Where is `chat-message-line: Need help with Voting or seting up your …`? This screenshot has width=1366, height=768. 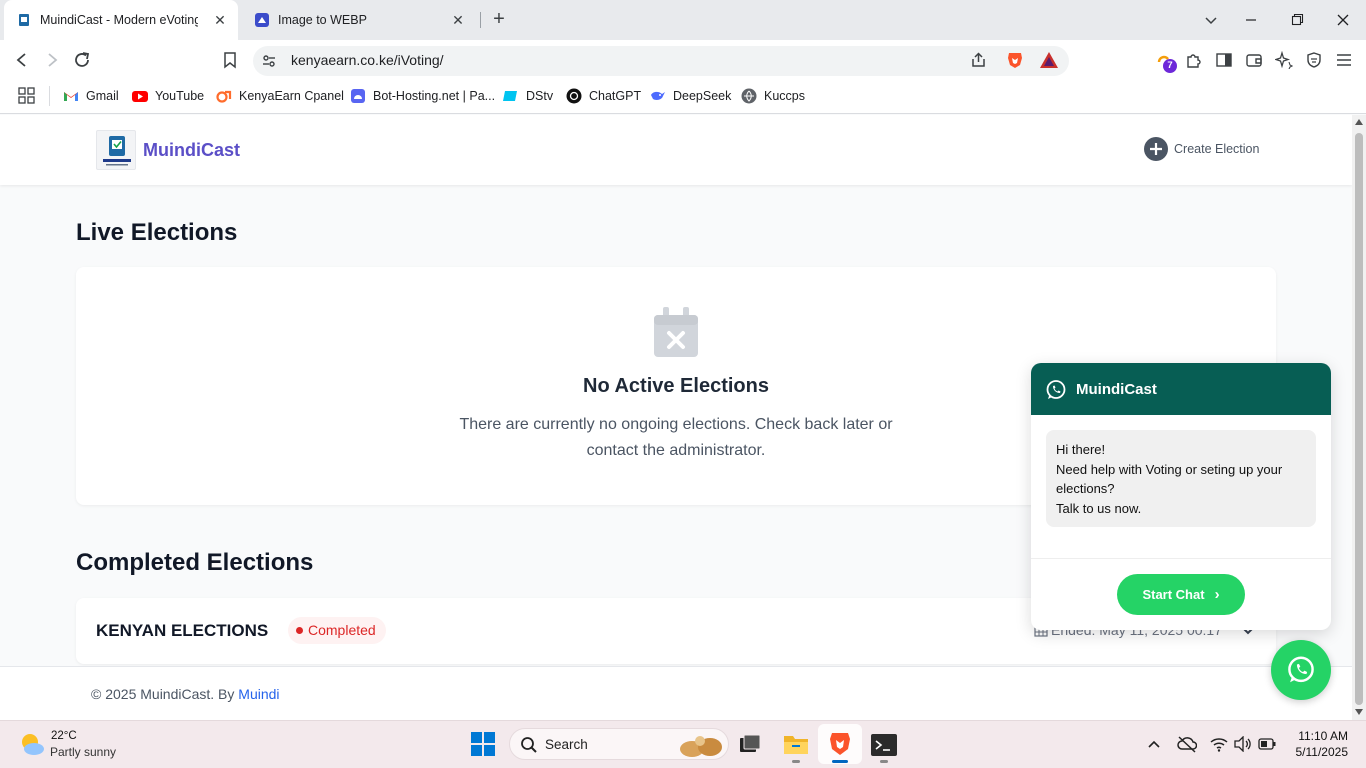
chat-message-line: Need help with Voting or seting up your … is located at coordinates (1169, 479).